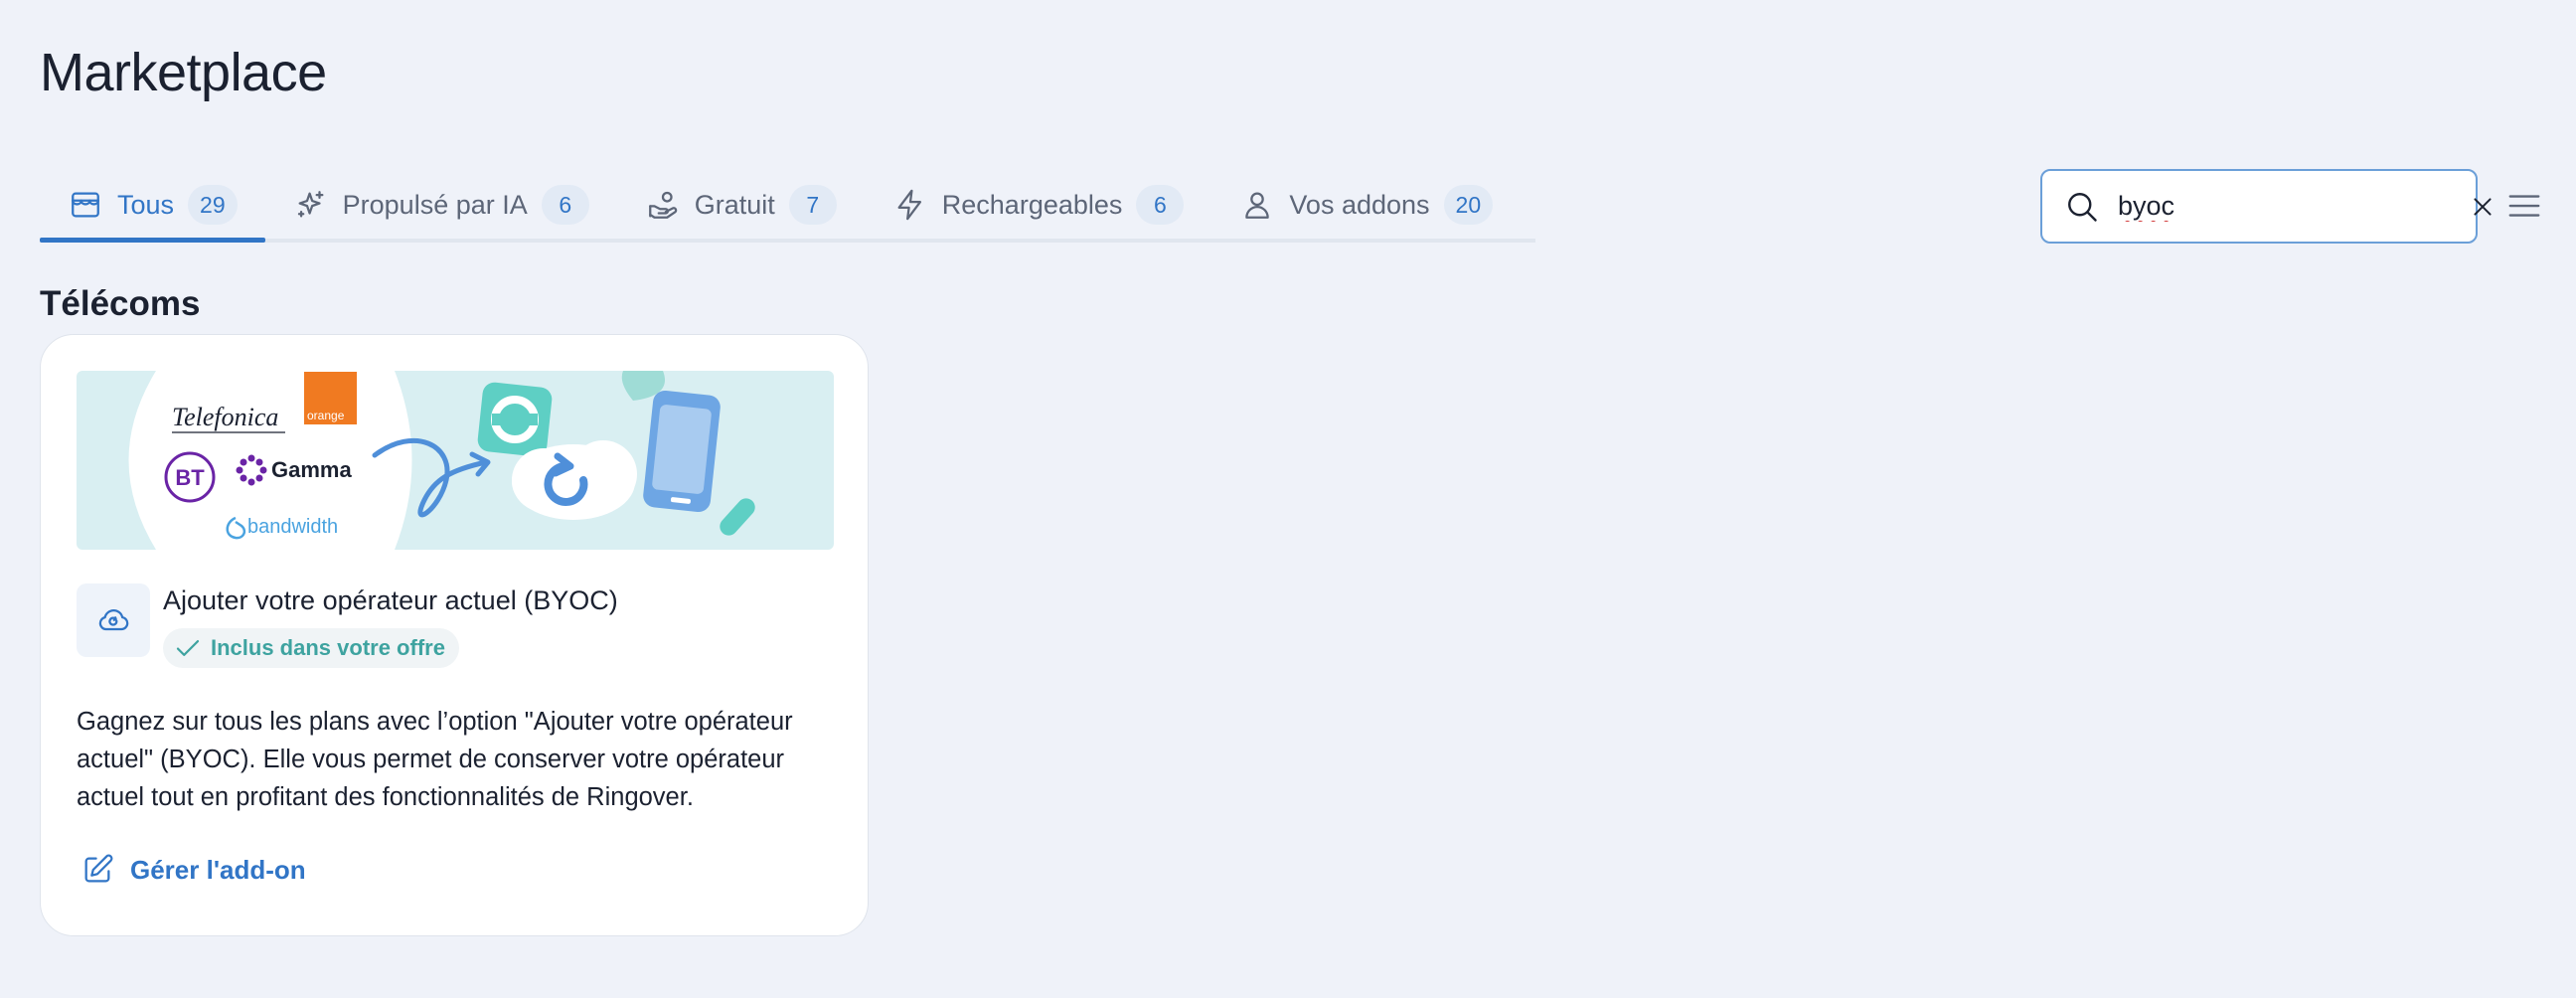 The height and width of the screenshot is (998, 2576). Describe the element at coordinates (812, 205) in the screenshot. I see `tab-count-badge: 7` at that location.